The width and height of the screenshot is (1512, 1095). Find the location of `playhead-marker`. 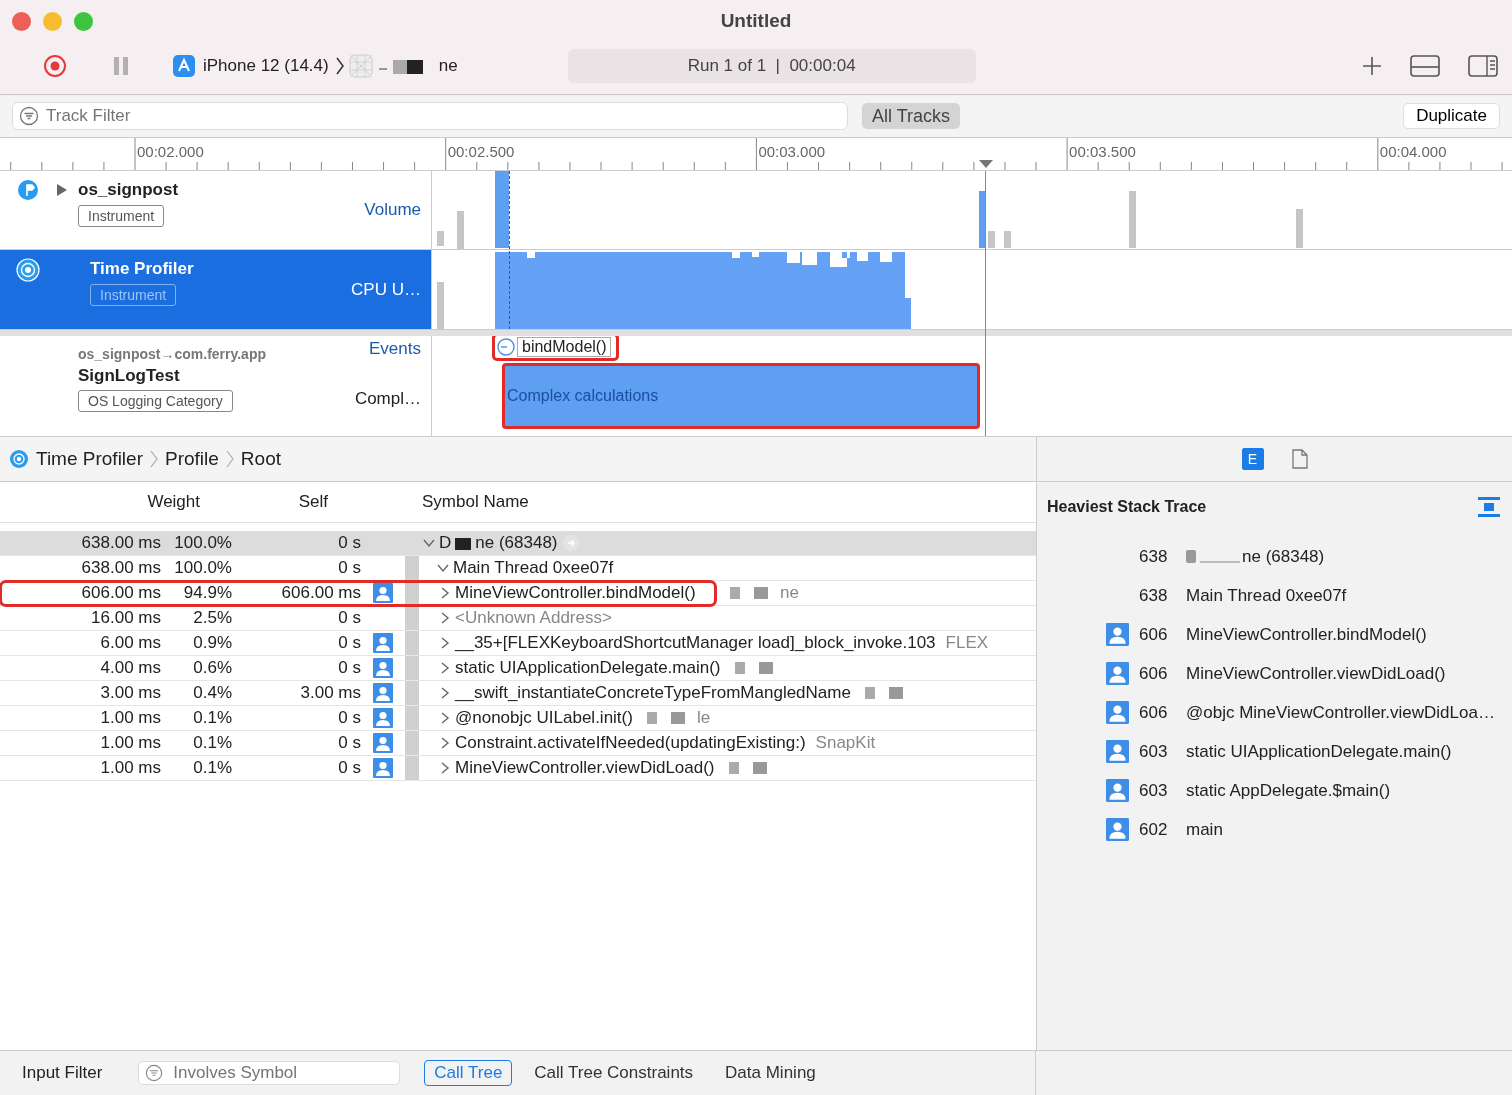

playhead-marker is located at coordinates (986, 164).